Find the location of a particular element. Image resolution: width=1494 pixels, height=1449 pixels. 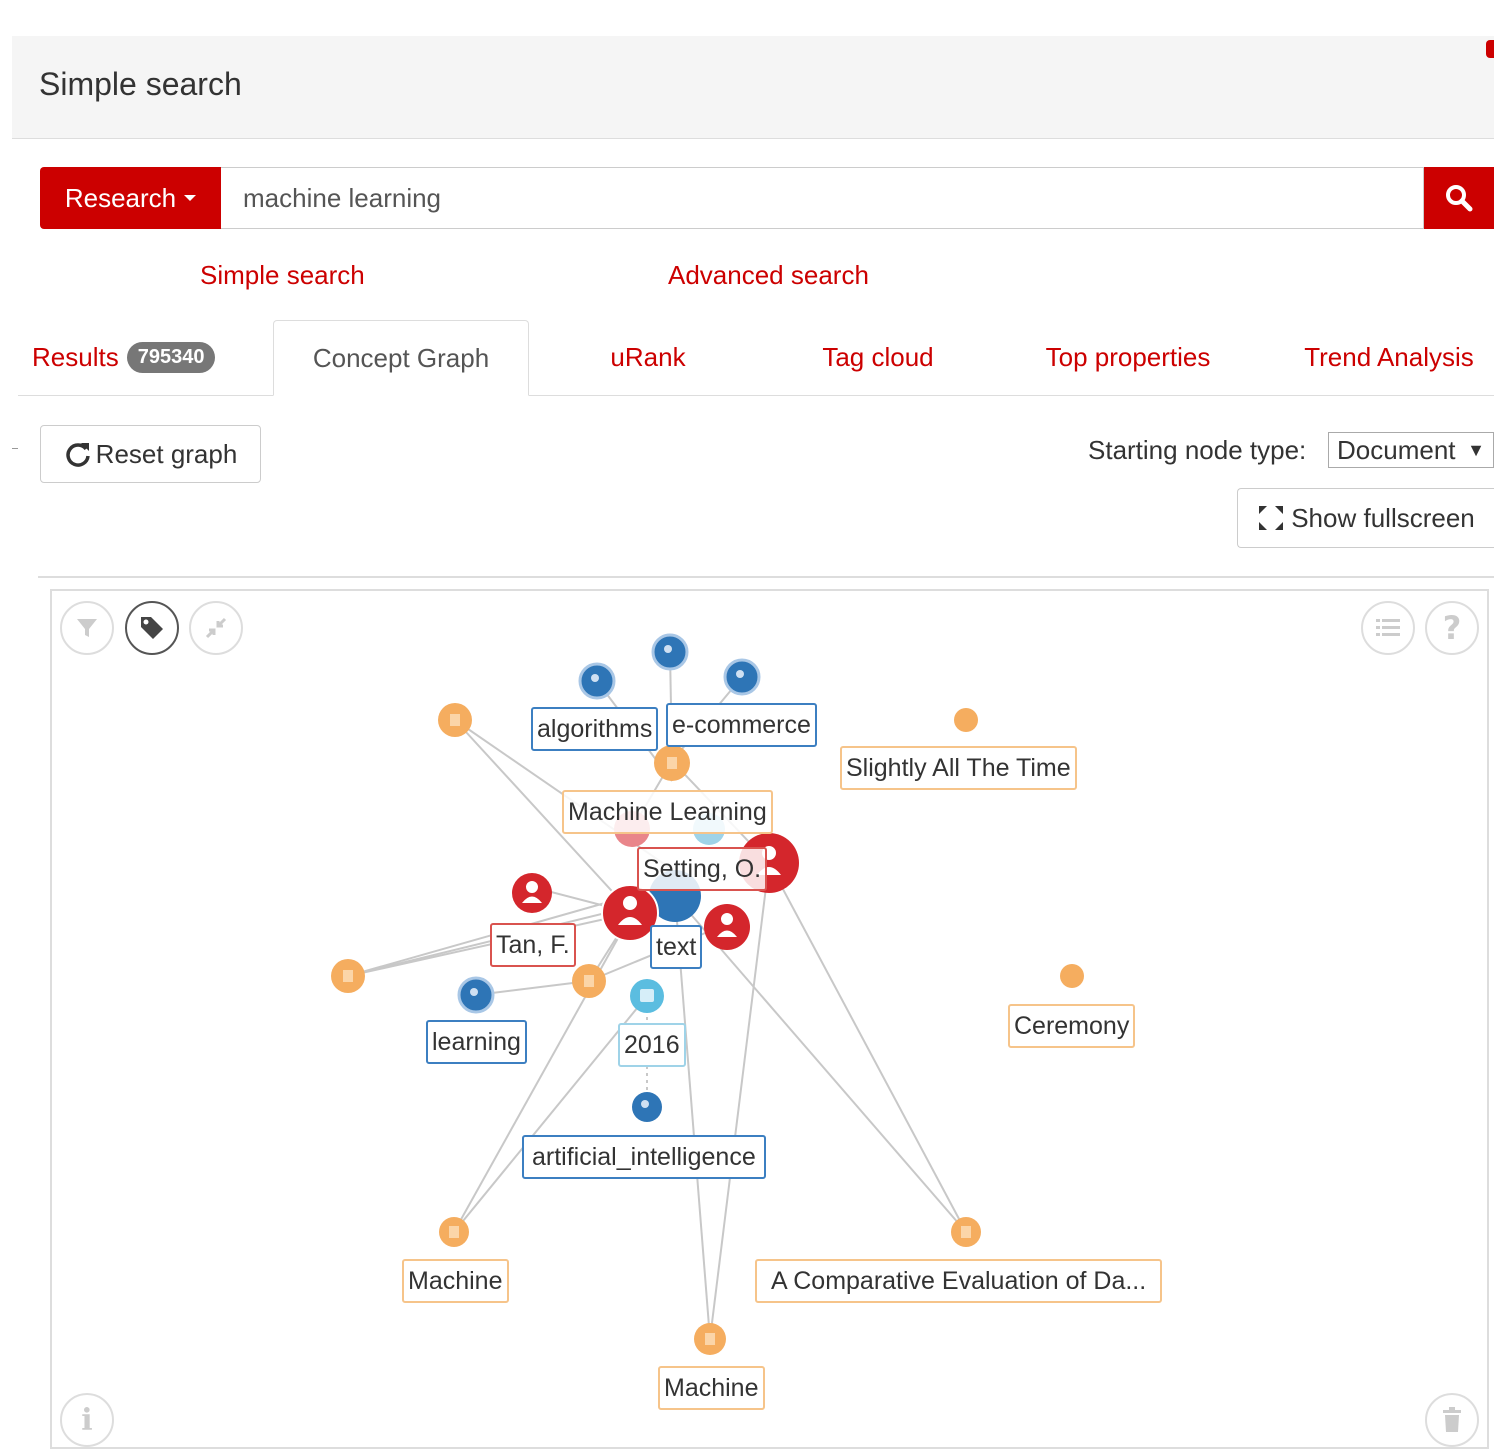

tab-urank: uRank is located at coordinates (648, 357).